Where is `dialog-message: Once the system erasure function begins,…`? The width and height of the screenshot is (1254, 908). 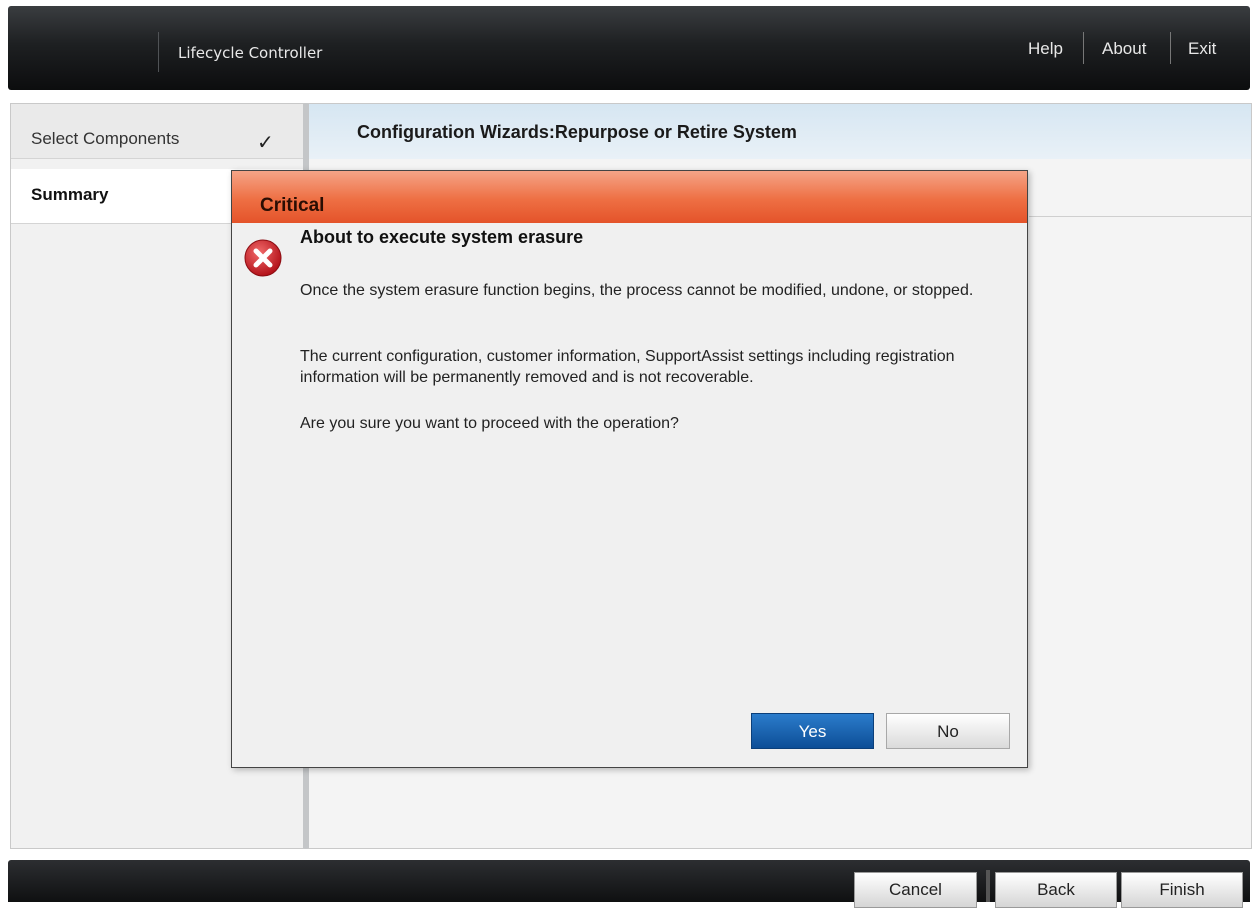
dialog-message: Once the system erasure function begins,… is located at coordinates (637, 290).